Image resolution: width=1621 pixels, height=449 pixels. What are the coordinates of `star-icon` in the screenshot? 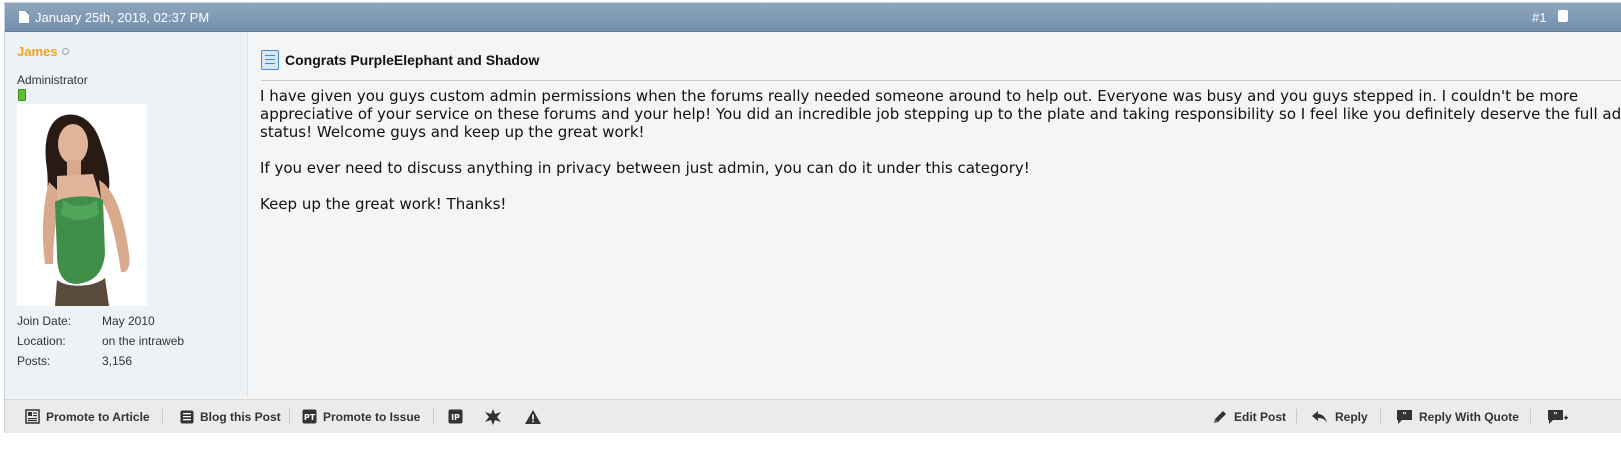 It's located at (493, 417).